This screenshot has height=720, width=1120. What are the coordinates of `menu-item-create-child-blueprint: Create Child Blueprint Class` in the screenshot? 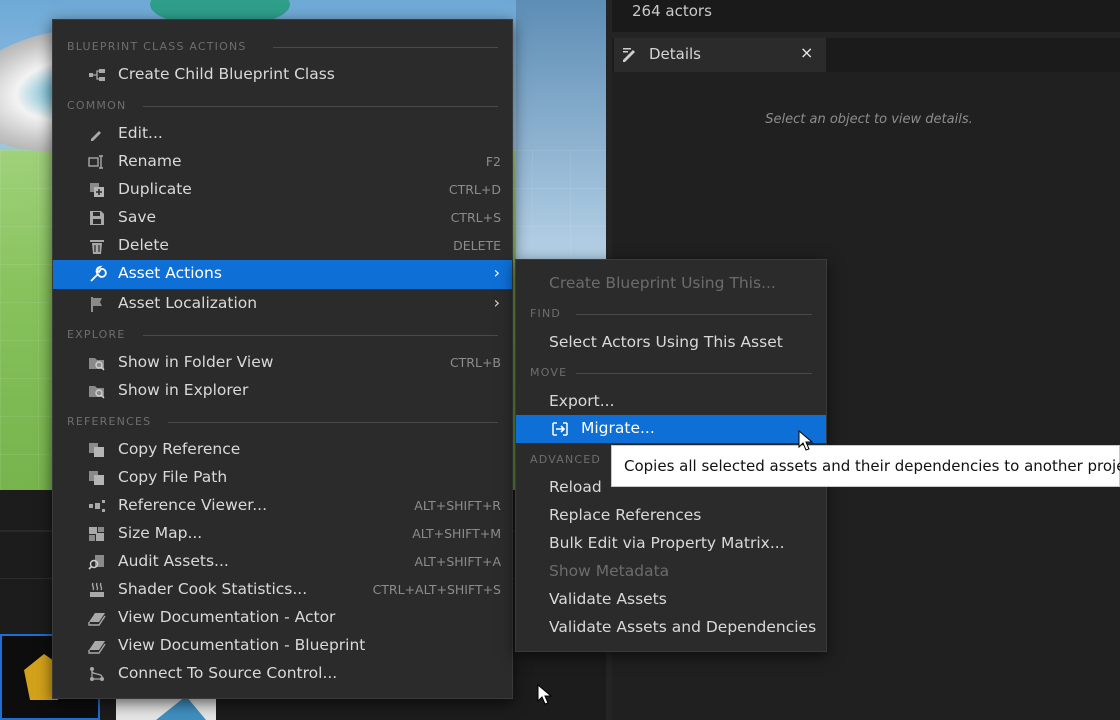 It's located at (282, 75).